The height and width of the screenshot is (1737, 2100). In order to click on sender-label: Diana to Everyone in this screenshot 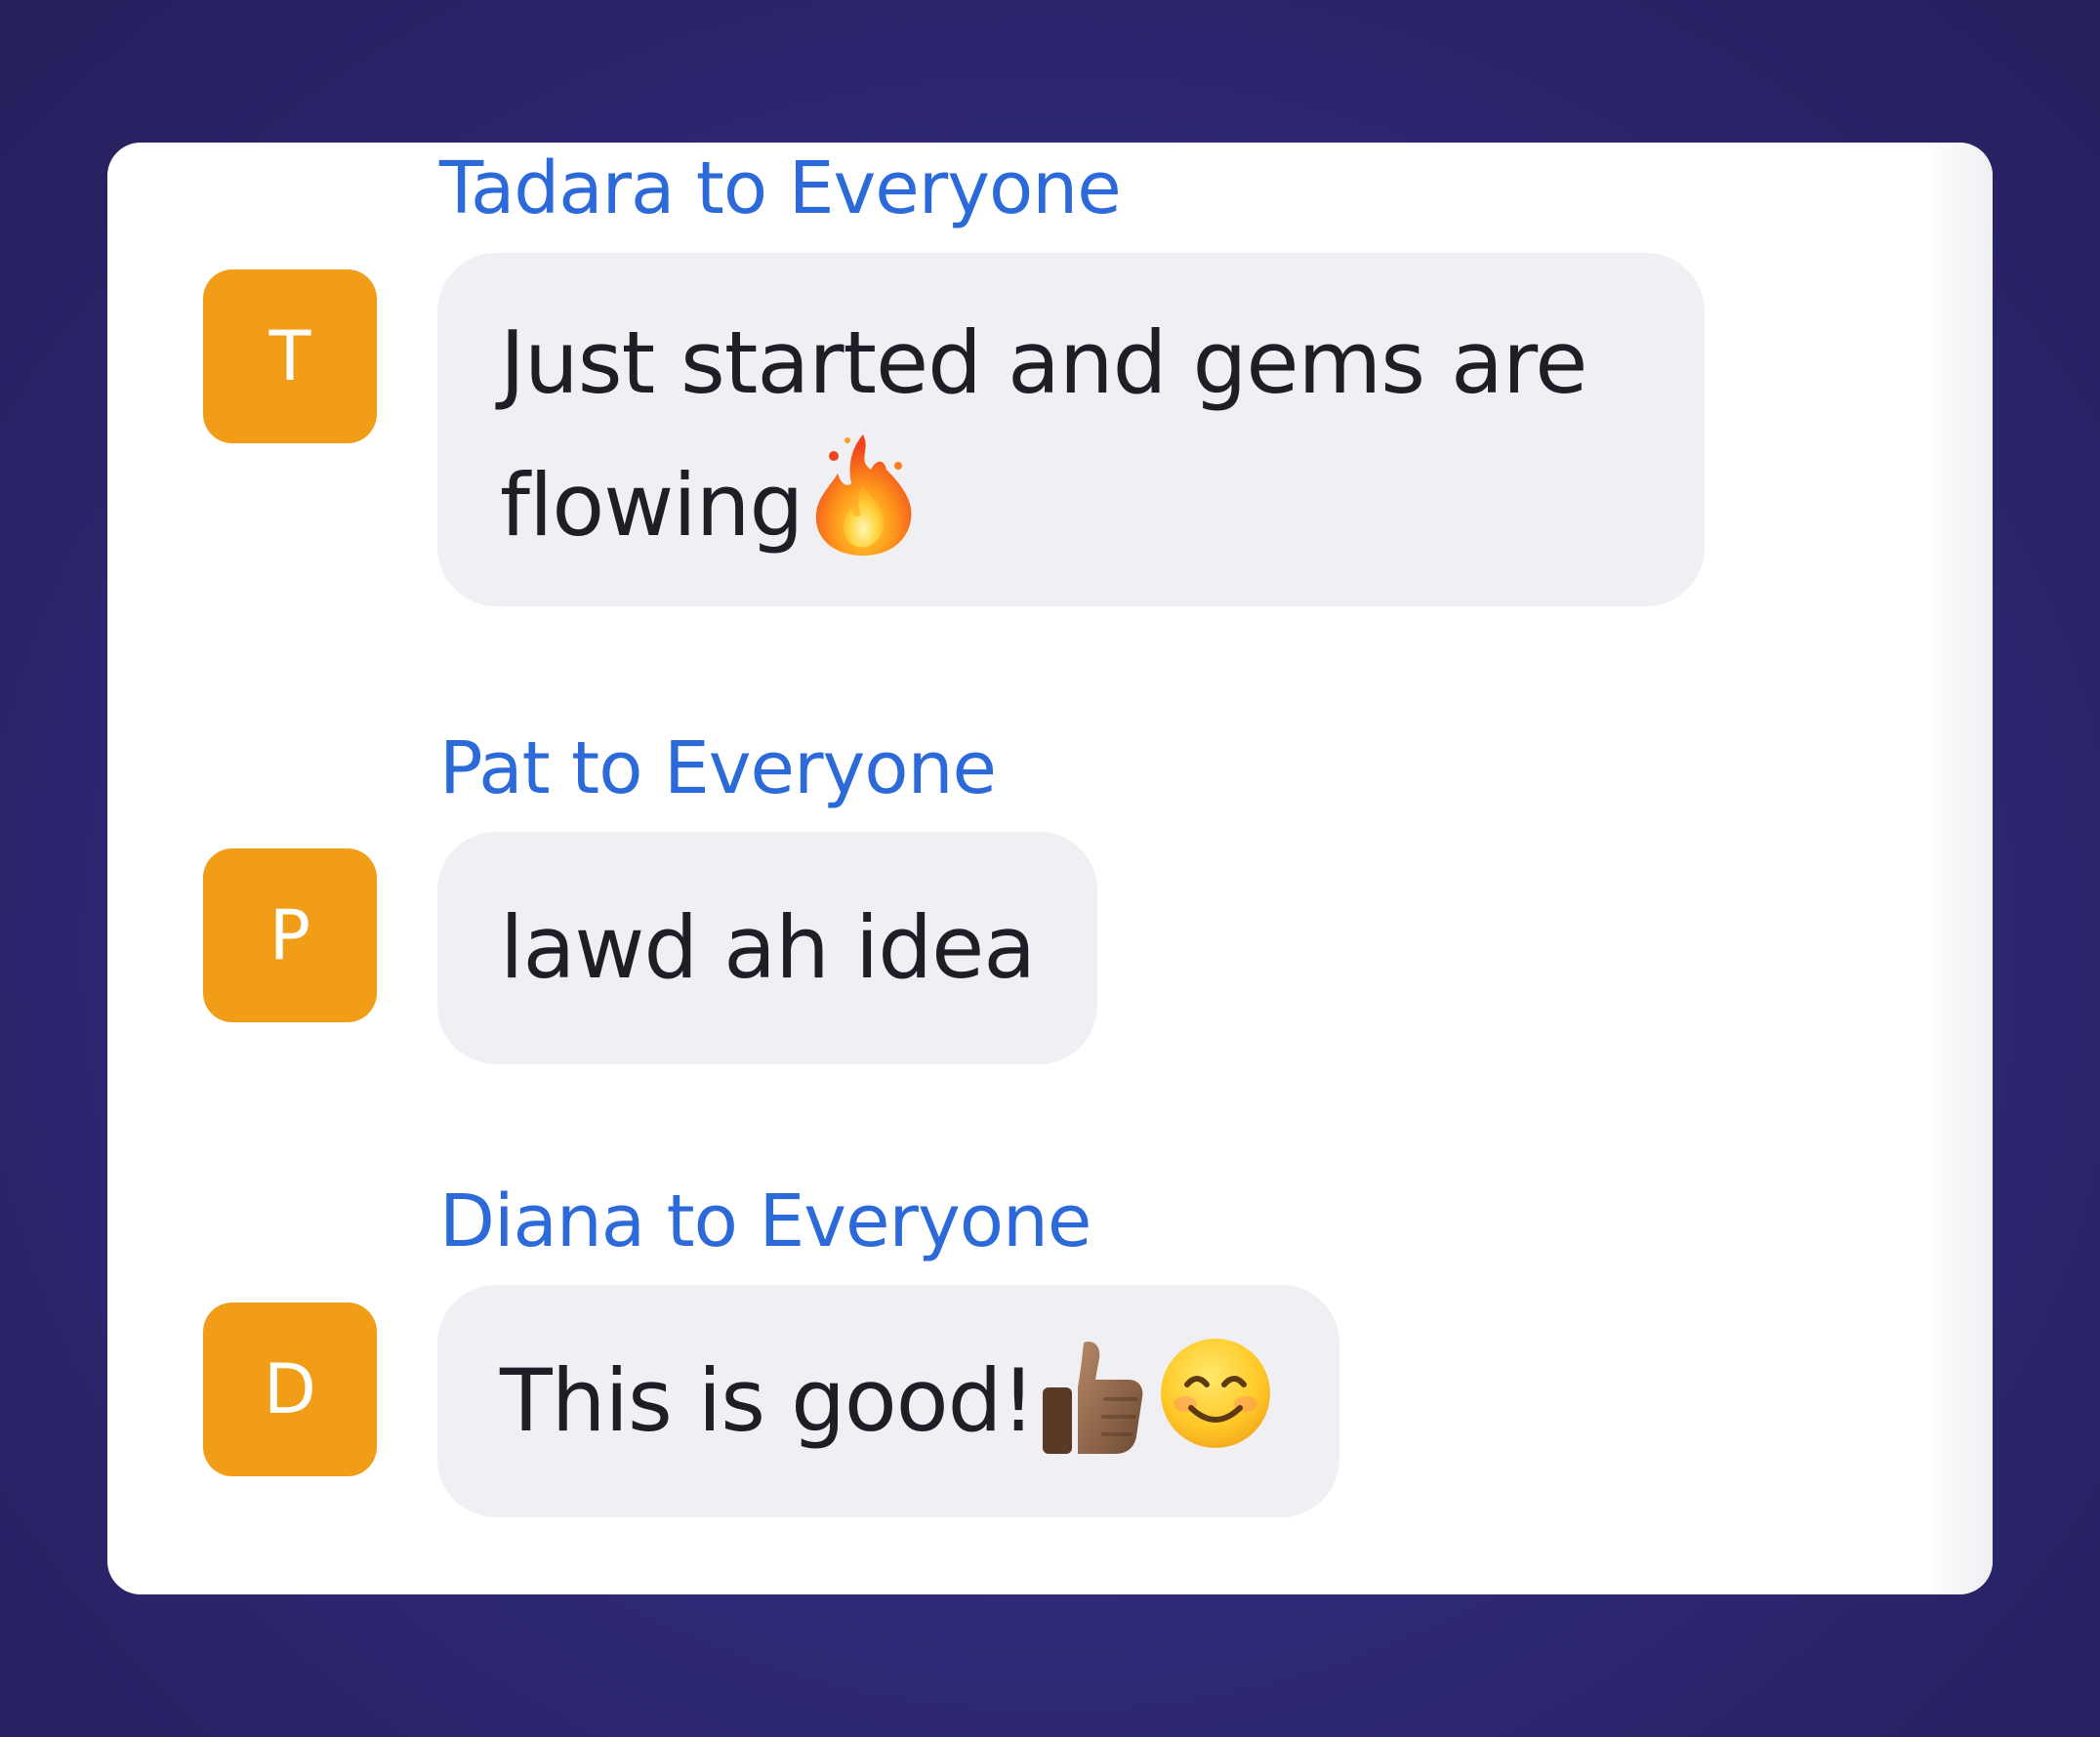, I will do `click(765, 1221)`.